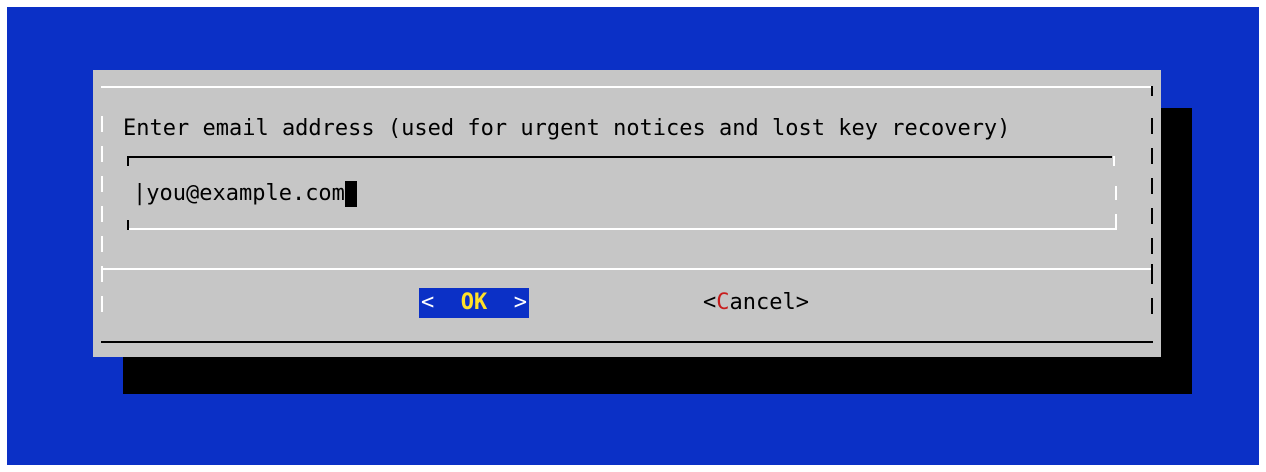  What do you see at coordinates (723, 302) in the screenshot?
I see `cancel-button-hotkey: C` at bounding box center [723, 302].